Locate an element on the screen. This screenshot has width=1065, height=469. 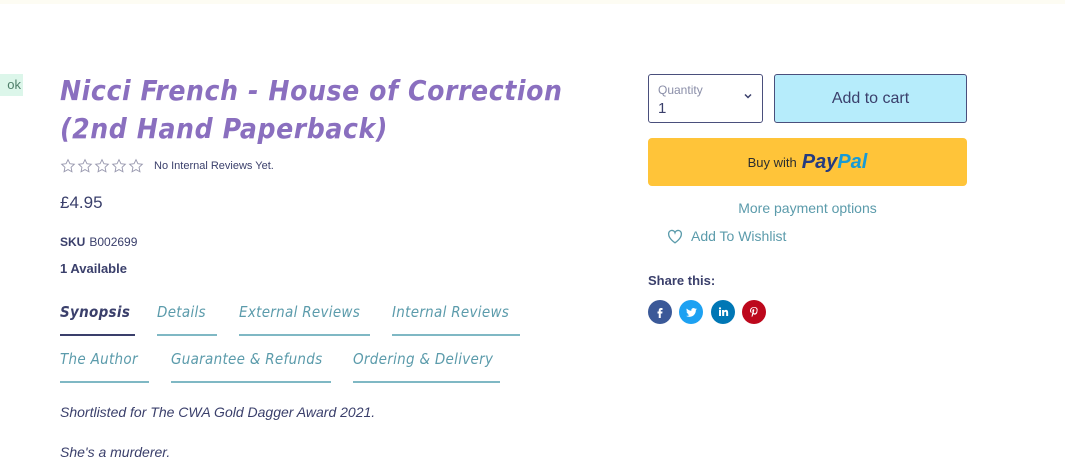
facebook-icon is located at coordinates (660, 313).